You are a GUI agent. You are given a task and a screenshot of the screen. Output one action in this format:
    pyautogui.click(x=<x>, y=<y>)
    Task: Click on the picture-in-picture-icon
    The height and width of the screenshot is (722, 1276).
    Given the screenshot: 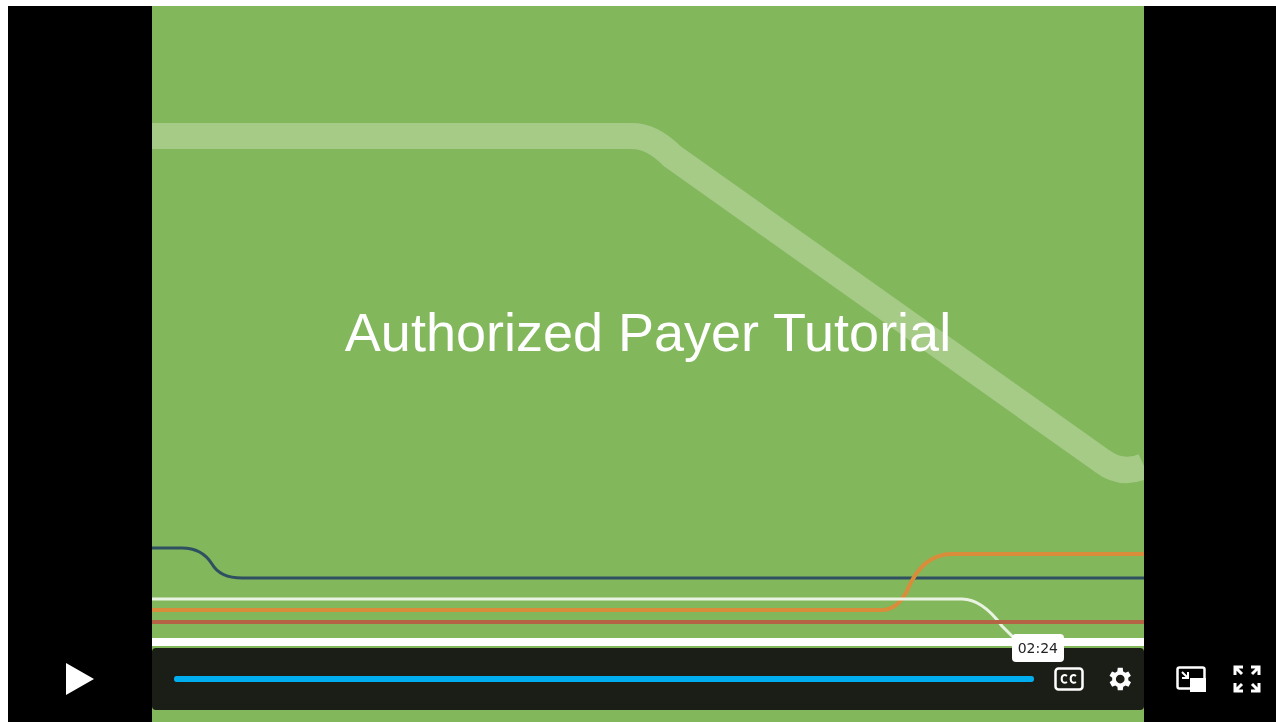 What is the action you would take?
    pyautogui.click(x=1191, y=679)
    